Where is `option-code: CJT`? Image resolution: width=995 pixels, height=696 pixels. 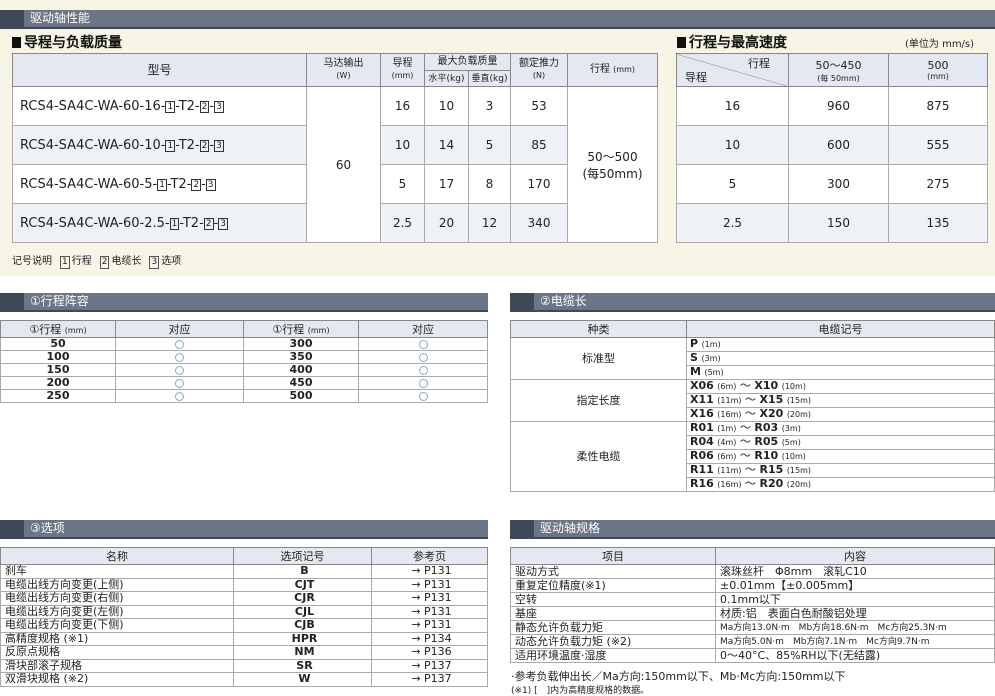
option-code: CJT is located at coordinates (302, 584).